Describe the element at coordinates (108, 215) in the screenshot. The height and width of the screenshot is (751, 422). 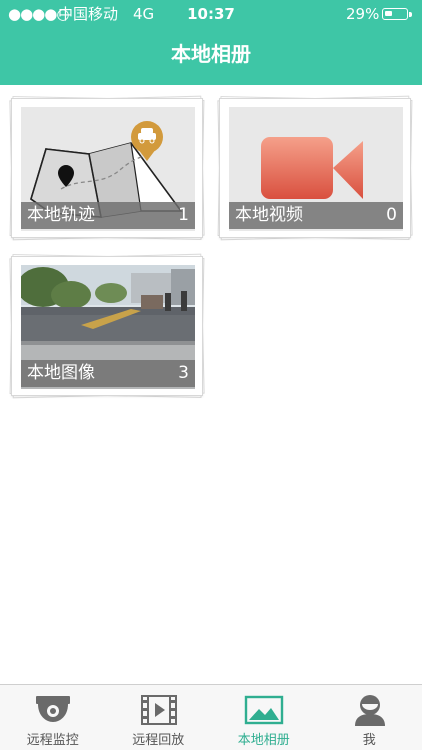
I see `album-caption: 本地轨迹 1` at that location.